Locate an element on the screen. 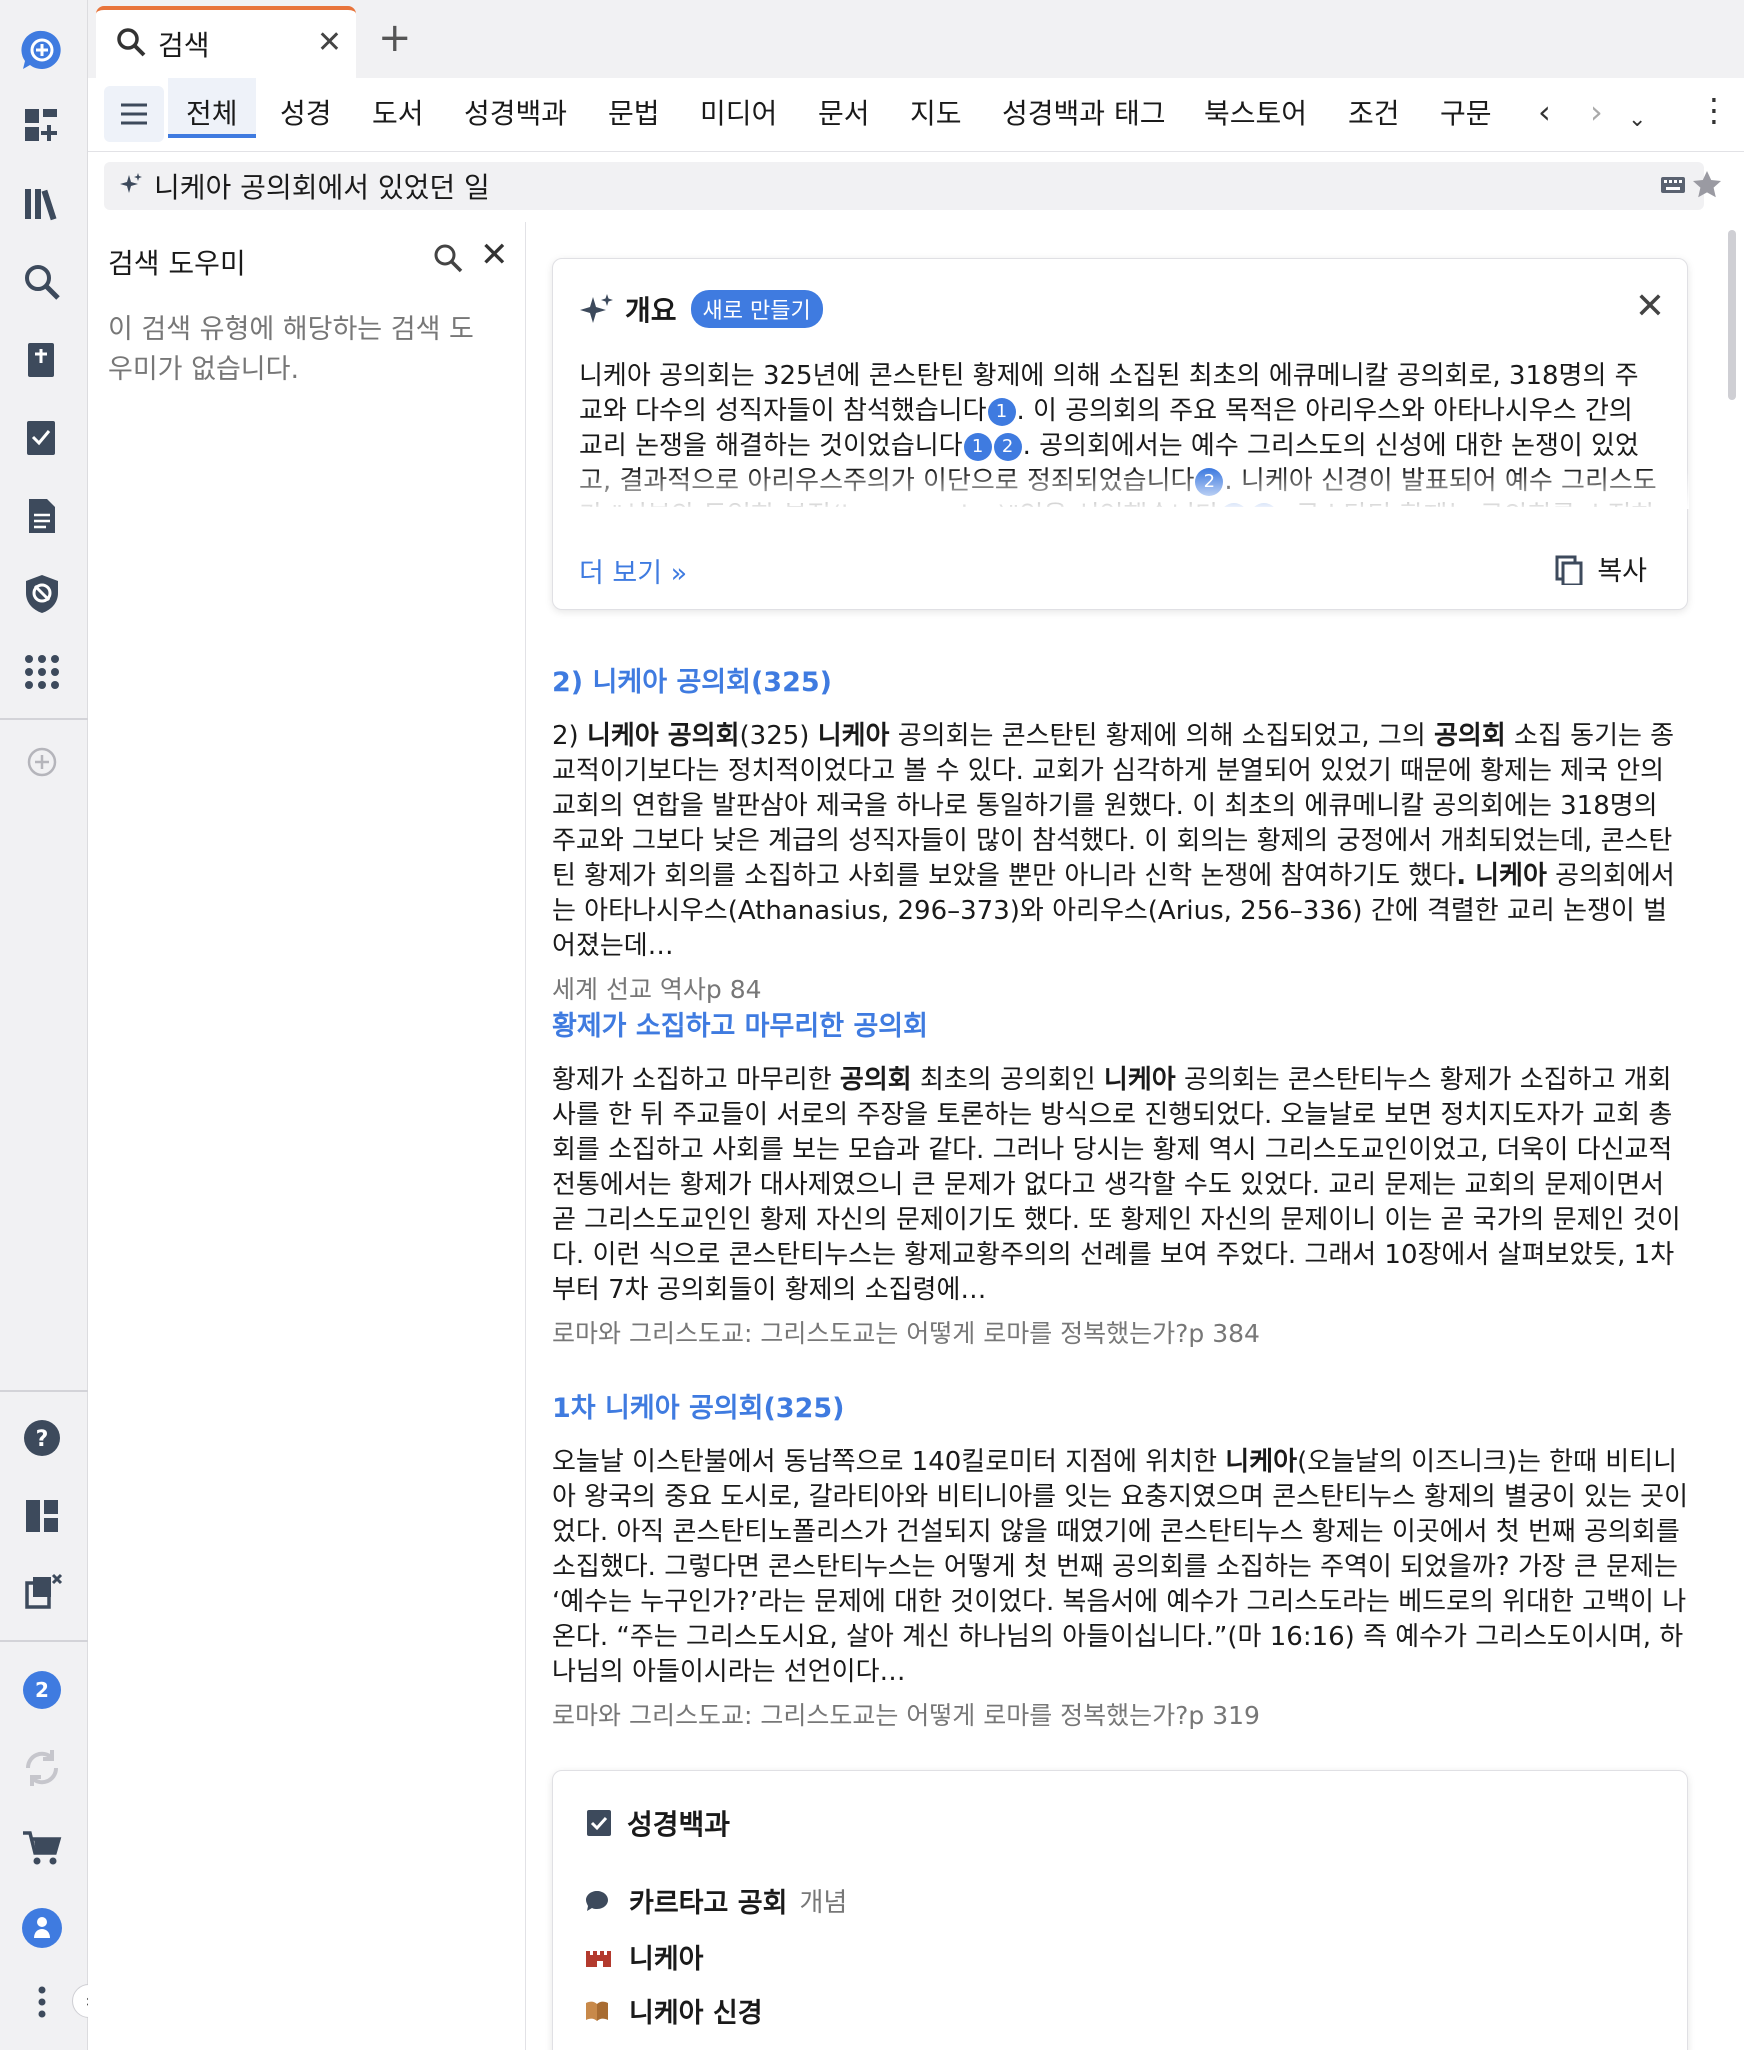  result-title: 1차 니케아 공의회(325) is located at coordinates (1120, 1405).